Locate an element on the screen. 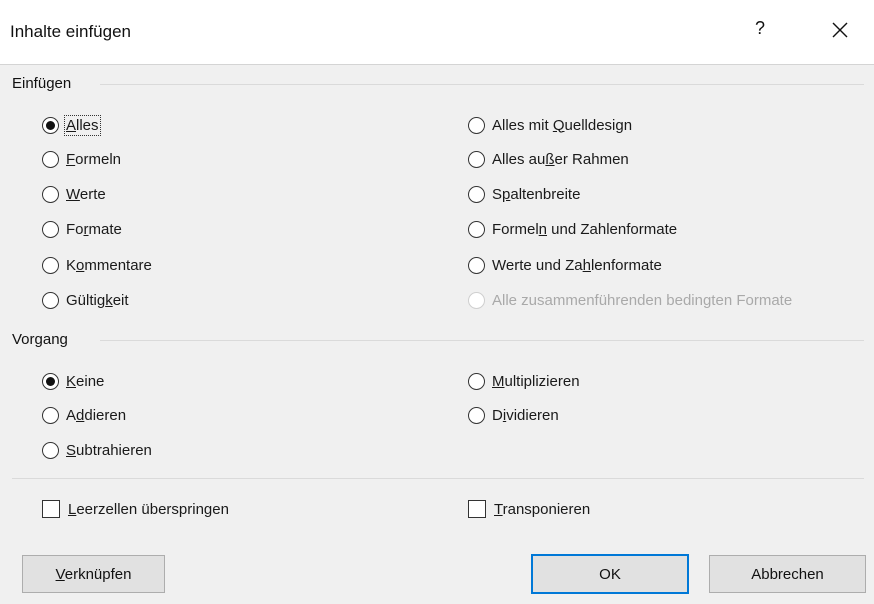  radio-label: Werte und Zahlenformate is located at coordinates (577, 265).